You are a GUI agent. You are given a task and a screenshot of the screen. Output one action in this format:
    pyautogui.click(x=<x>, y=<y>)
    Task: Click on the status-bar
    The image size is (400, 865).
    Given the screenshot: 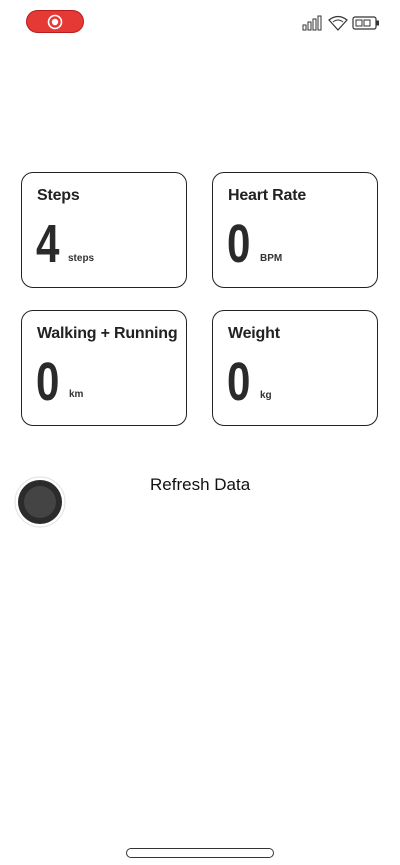 What is the action you would take?
    pyautogui.click(x=200, y=22)
    